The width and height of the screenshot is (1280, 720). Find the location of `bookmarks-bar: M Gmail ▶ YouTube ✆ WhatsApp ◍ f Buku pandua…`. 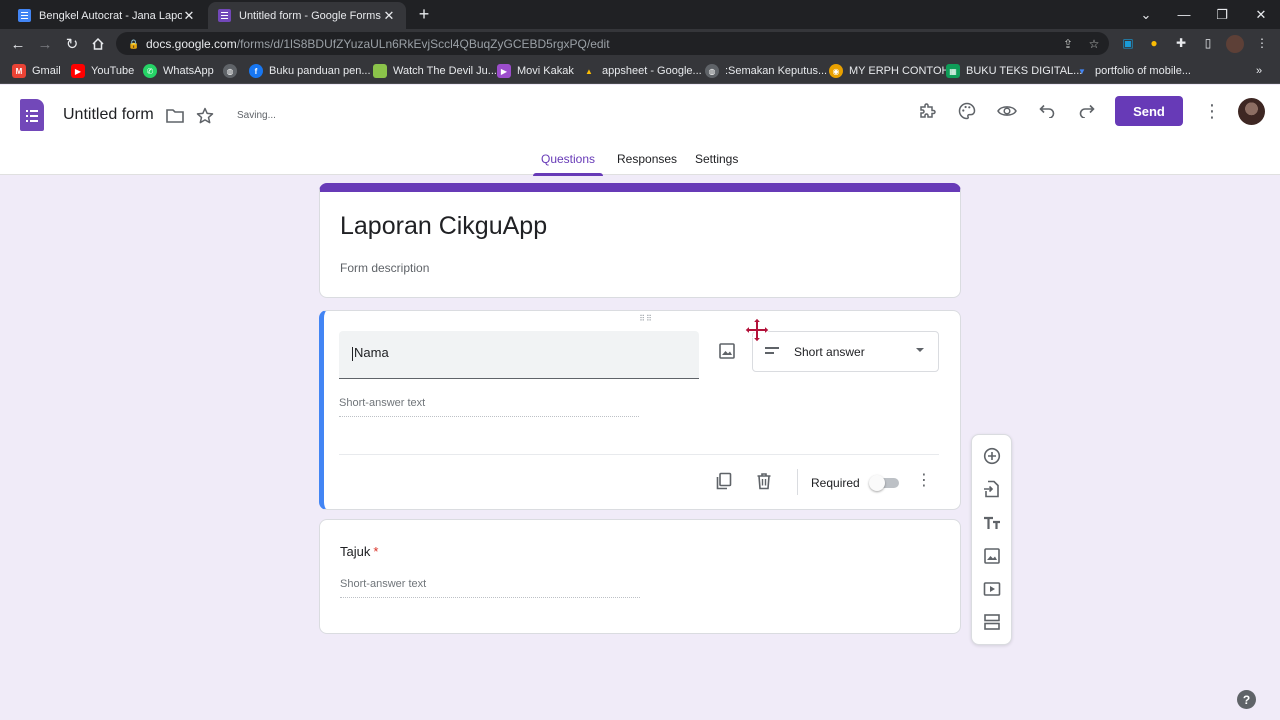

bookmarks-bar: M Gmail ▶ YouTube ✆ WhatsApp ◍ f Buku pandua… is located at coordinates (640, 71).